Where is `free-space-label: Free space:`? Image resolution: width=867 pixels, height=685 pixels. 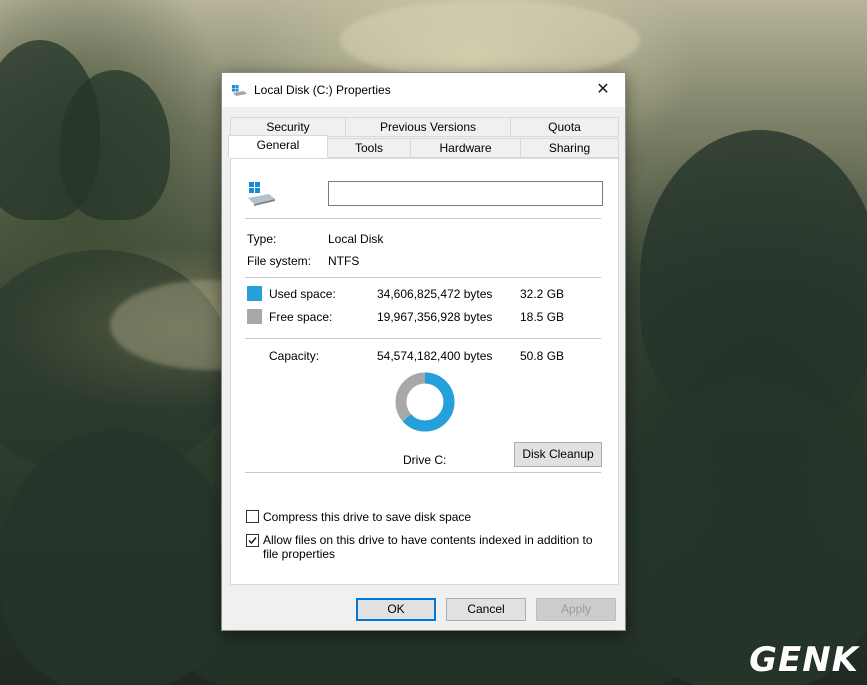
free-space-label: Free space: is located at coordinates (301, 317).